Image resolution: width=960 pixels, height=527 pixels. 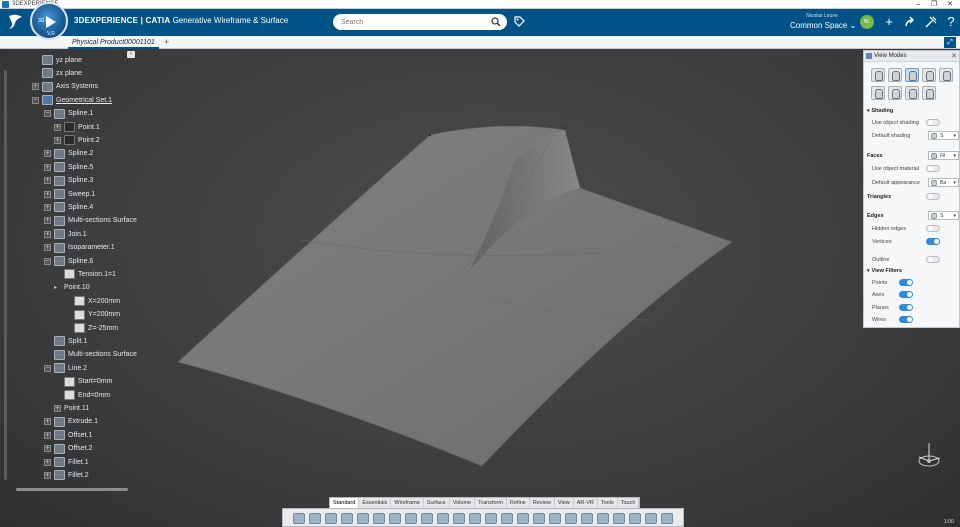 I want to click on tree-item: Tension.1=1, so click(x=85, y=274).